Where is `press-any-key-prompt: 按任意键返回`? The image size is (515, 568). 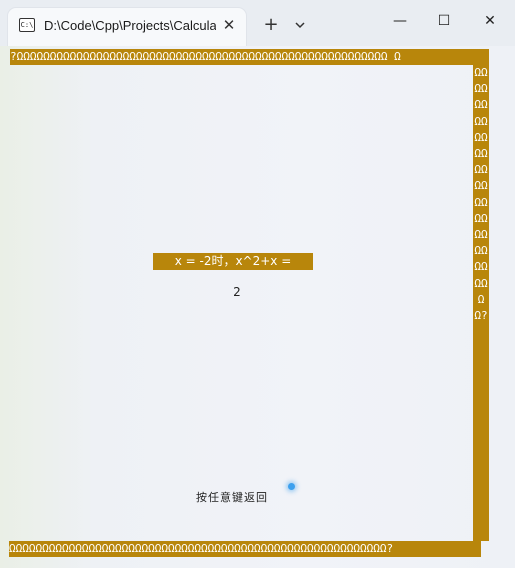 press-any-key-prompt: 按任意键返回 is located at coordinates (232, 497).